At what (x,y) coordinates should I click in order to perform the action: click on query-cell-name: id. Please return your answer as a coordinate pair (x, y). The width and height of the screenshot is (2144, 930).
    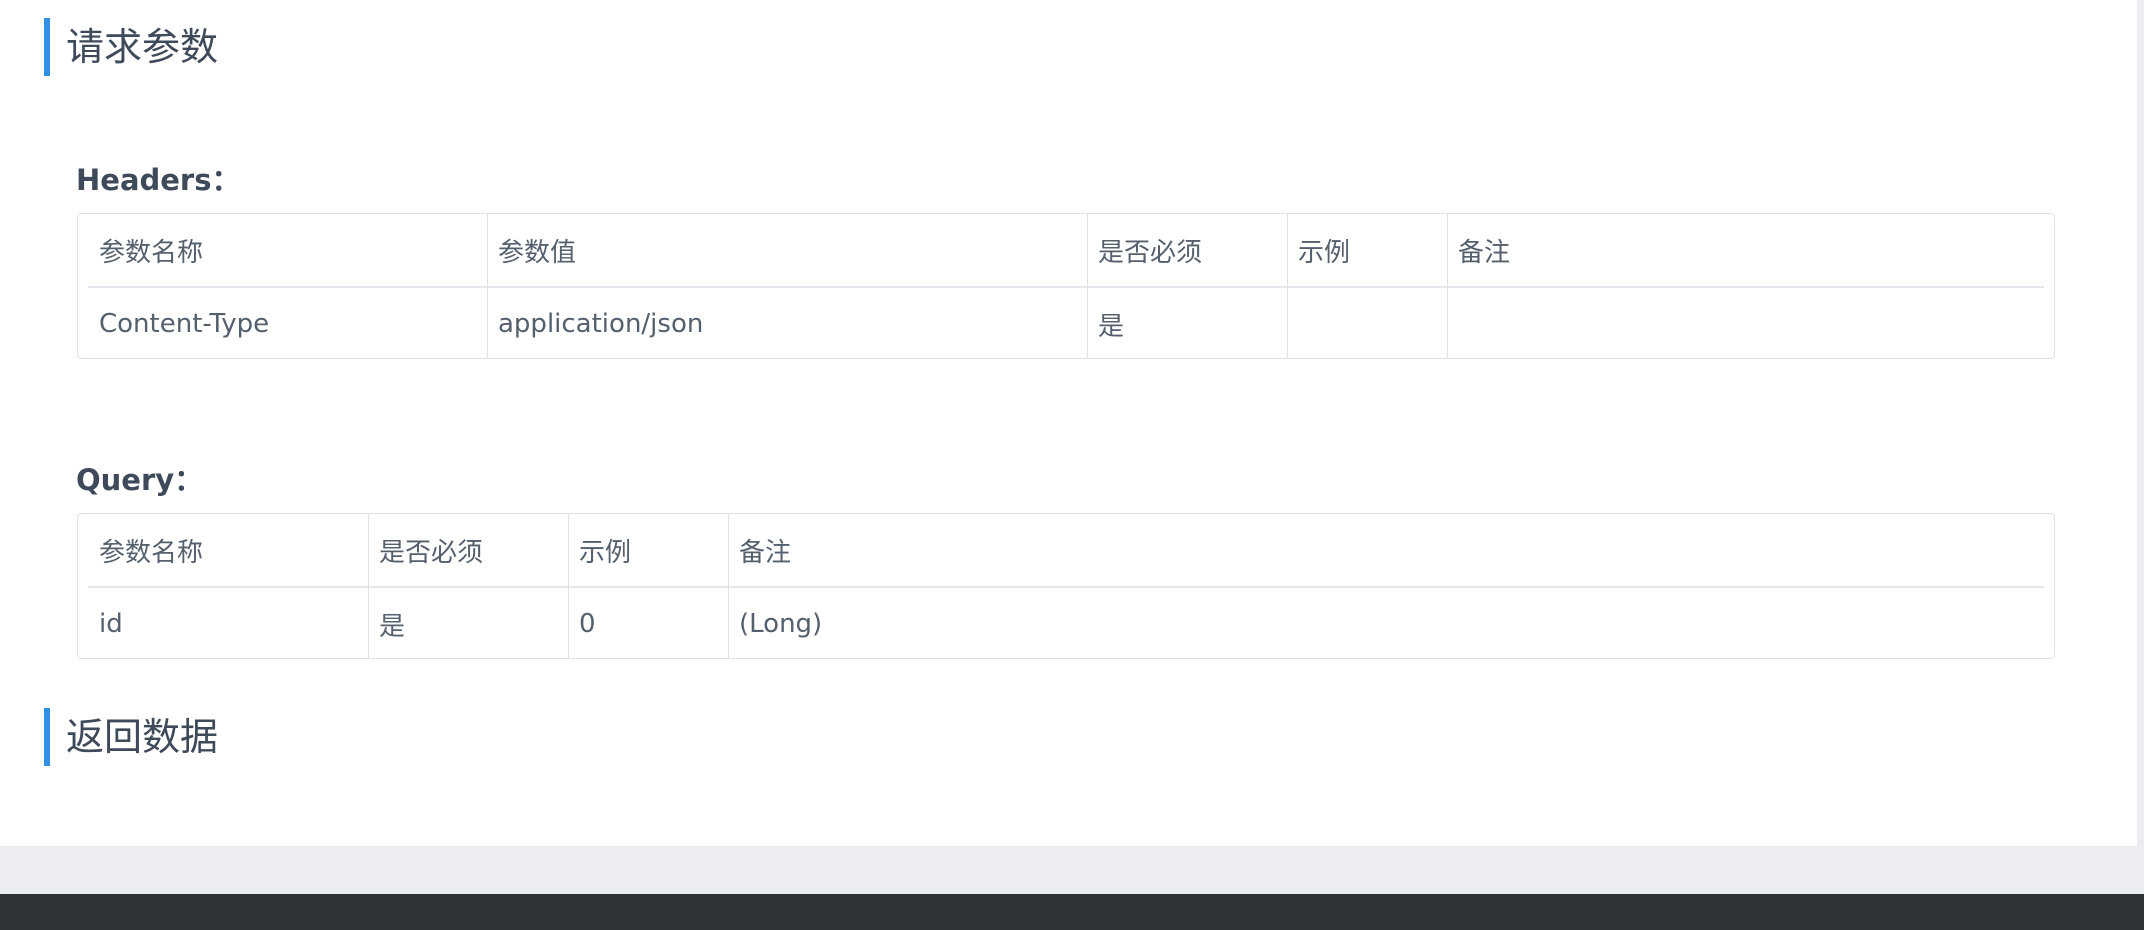
    Looking at the image, I should click on (111, 624).